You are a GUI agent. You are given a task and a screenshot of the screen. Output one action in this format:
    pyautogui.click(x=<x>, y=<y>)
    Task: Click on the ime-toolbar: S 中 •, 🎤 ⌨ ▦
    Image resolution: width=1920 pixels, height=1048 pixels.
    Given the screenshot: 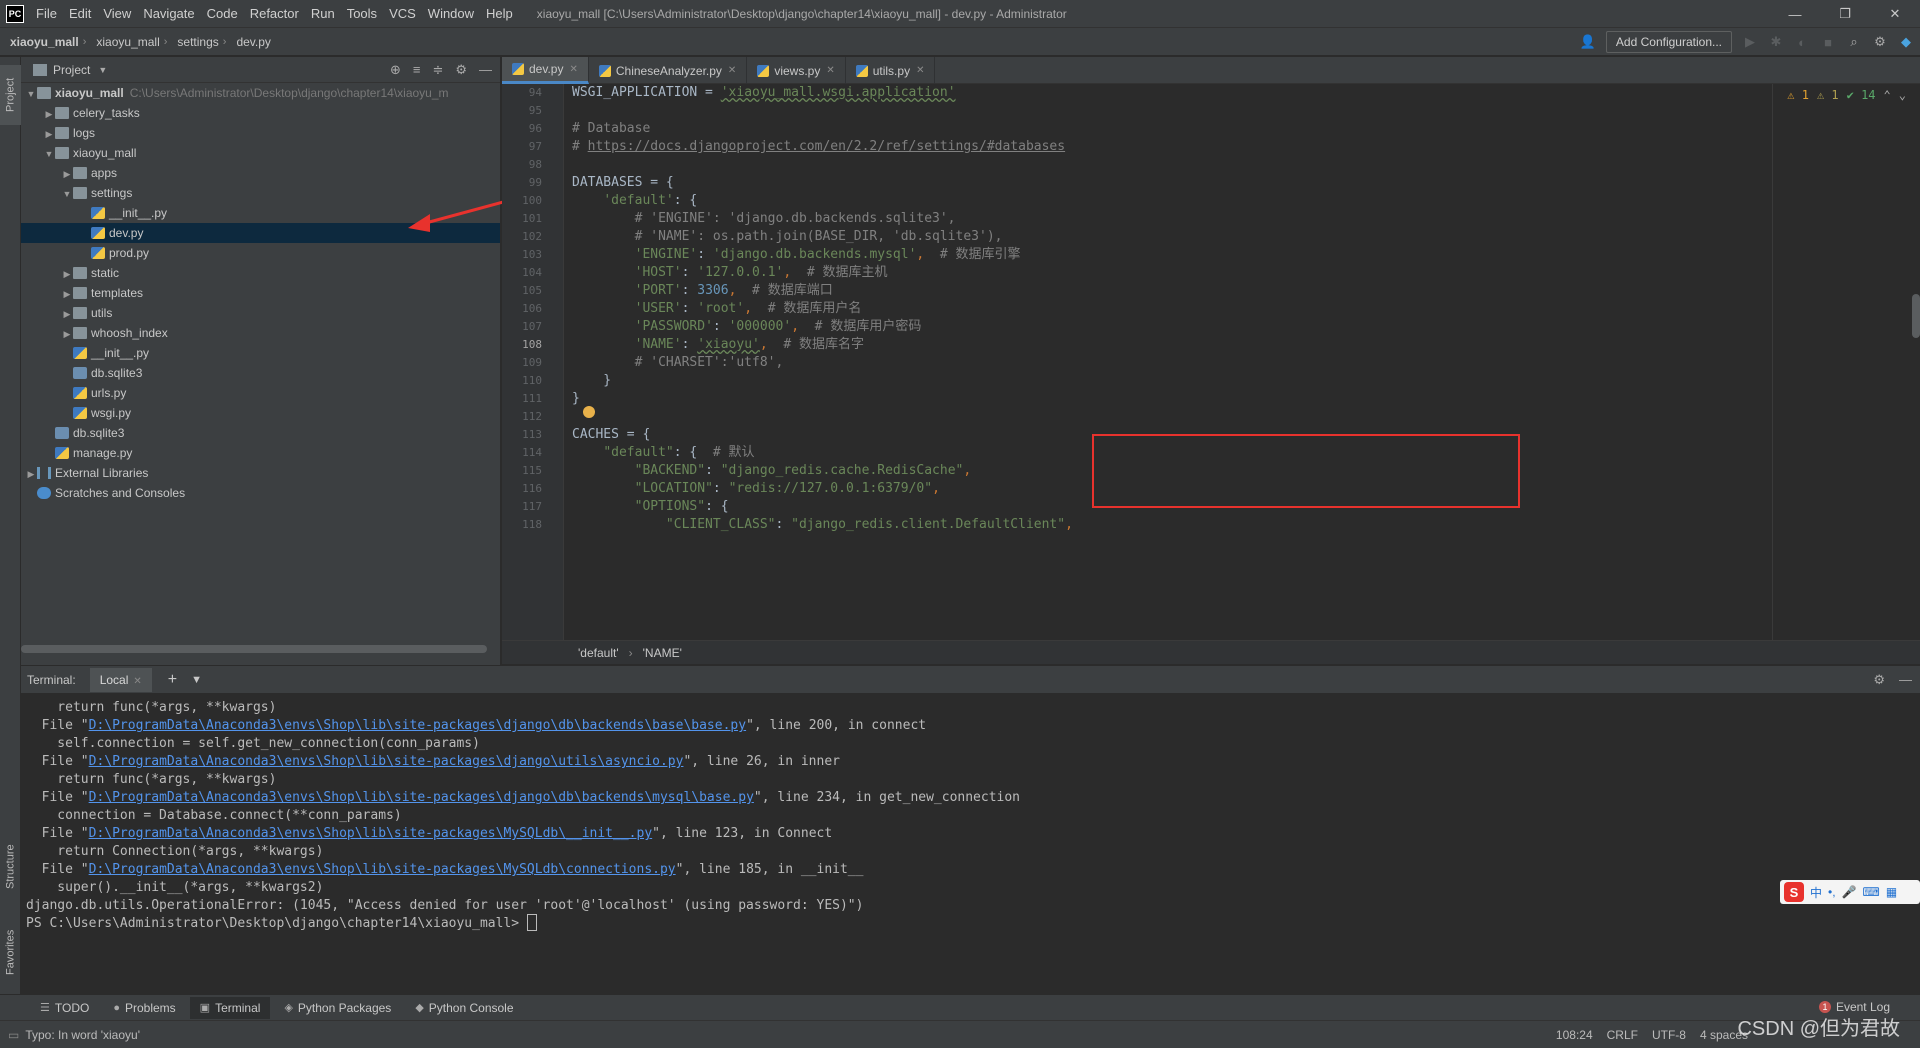 What is the action you would take?
    pyautogui.click(x=1850, y=892)
    